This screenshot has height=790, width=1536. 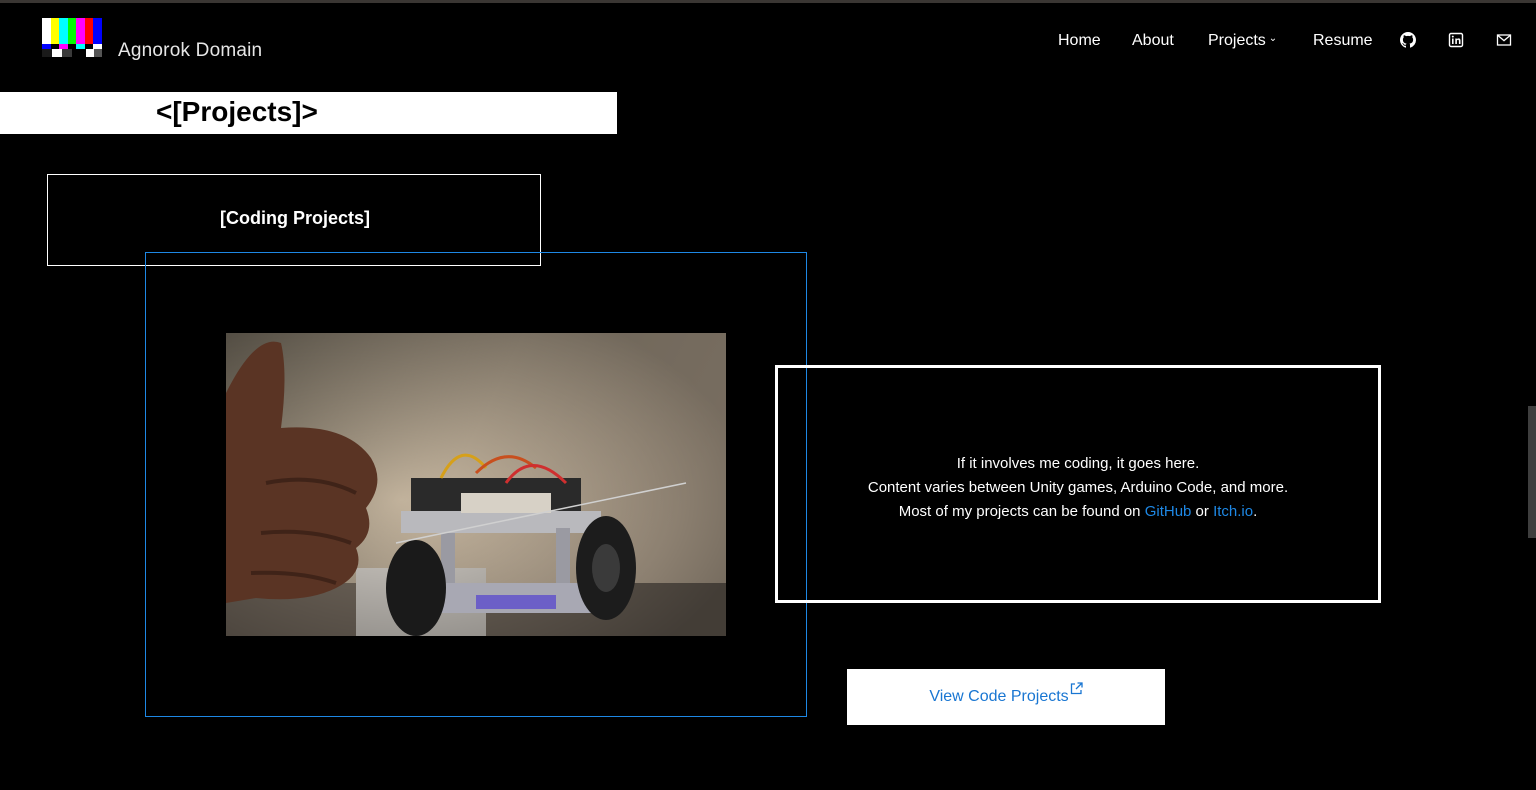 I want to click on mail-icon, so click(x=1504, y=40).